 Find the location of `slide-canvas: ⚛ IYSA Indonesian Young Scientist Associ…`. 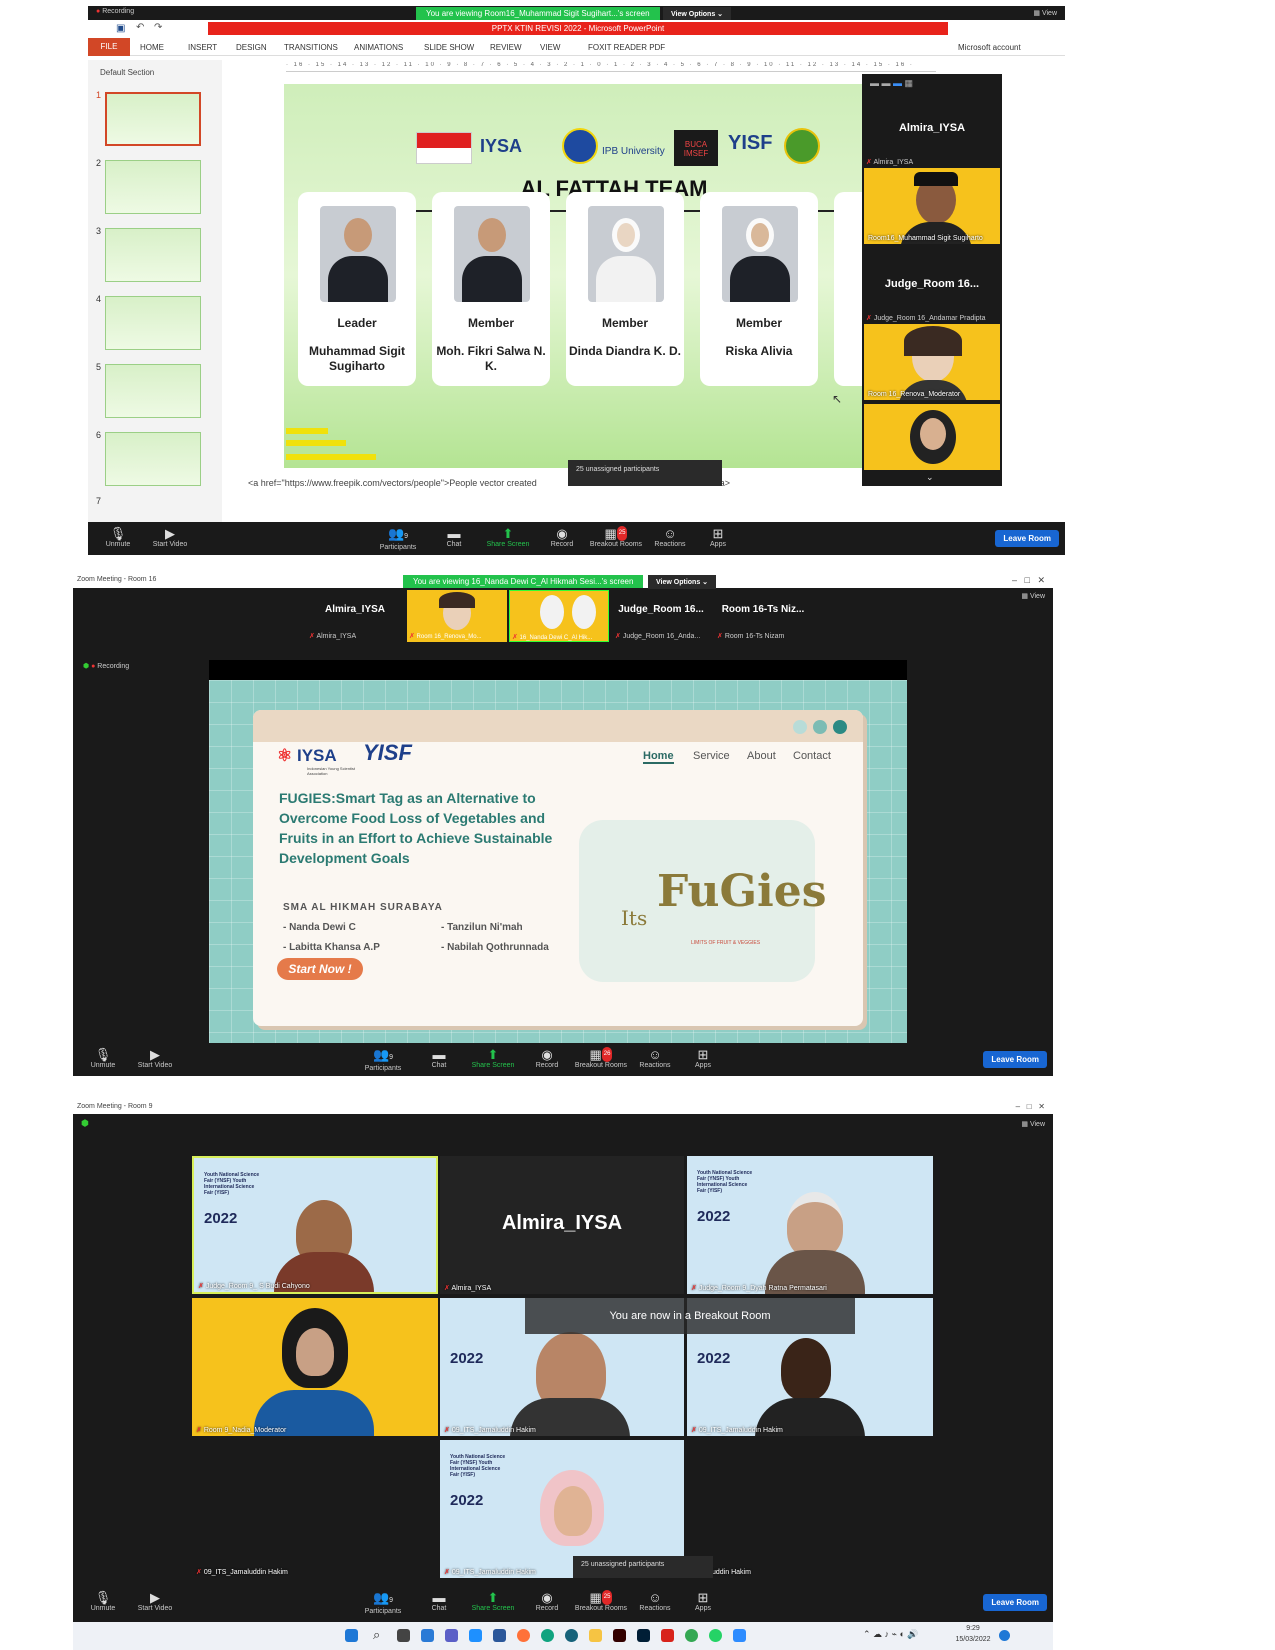

slide-canvas: ⚛ IYSA Indonesian Young Scientist Associ… is located at coordinates (558, 862).